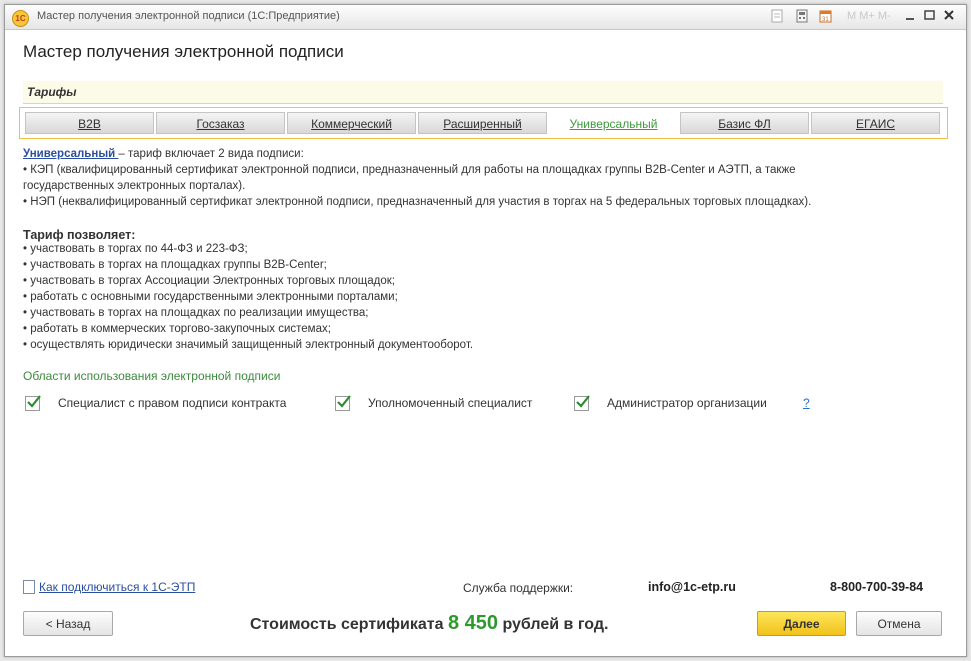 This screenshot has height=661, width=971. What do you see at coordinates (877, 587) in the screenshot?
I see `support-phone: 8-800-700-39-84` at bounding box center [877, 587].